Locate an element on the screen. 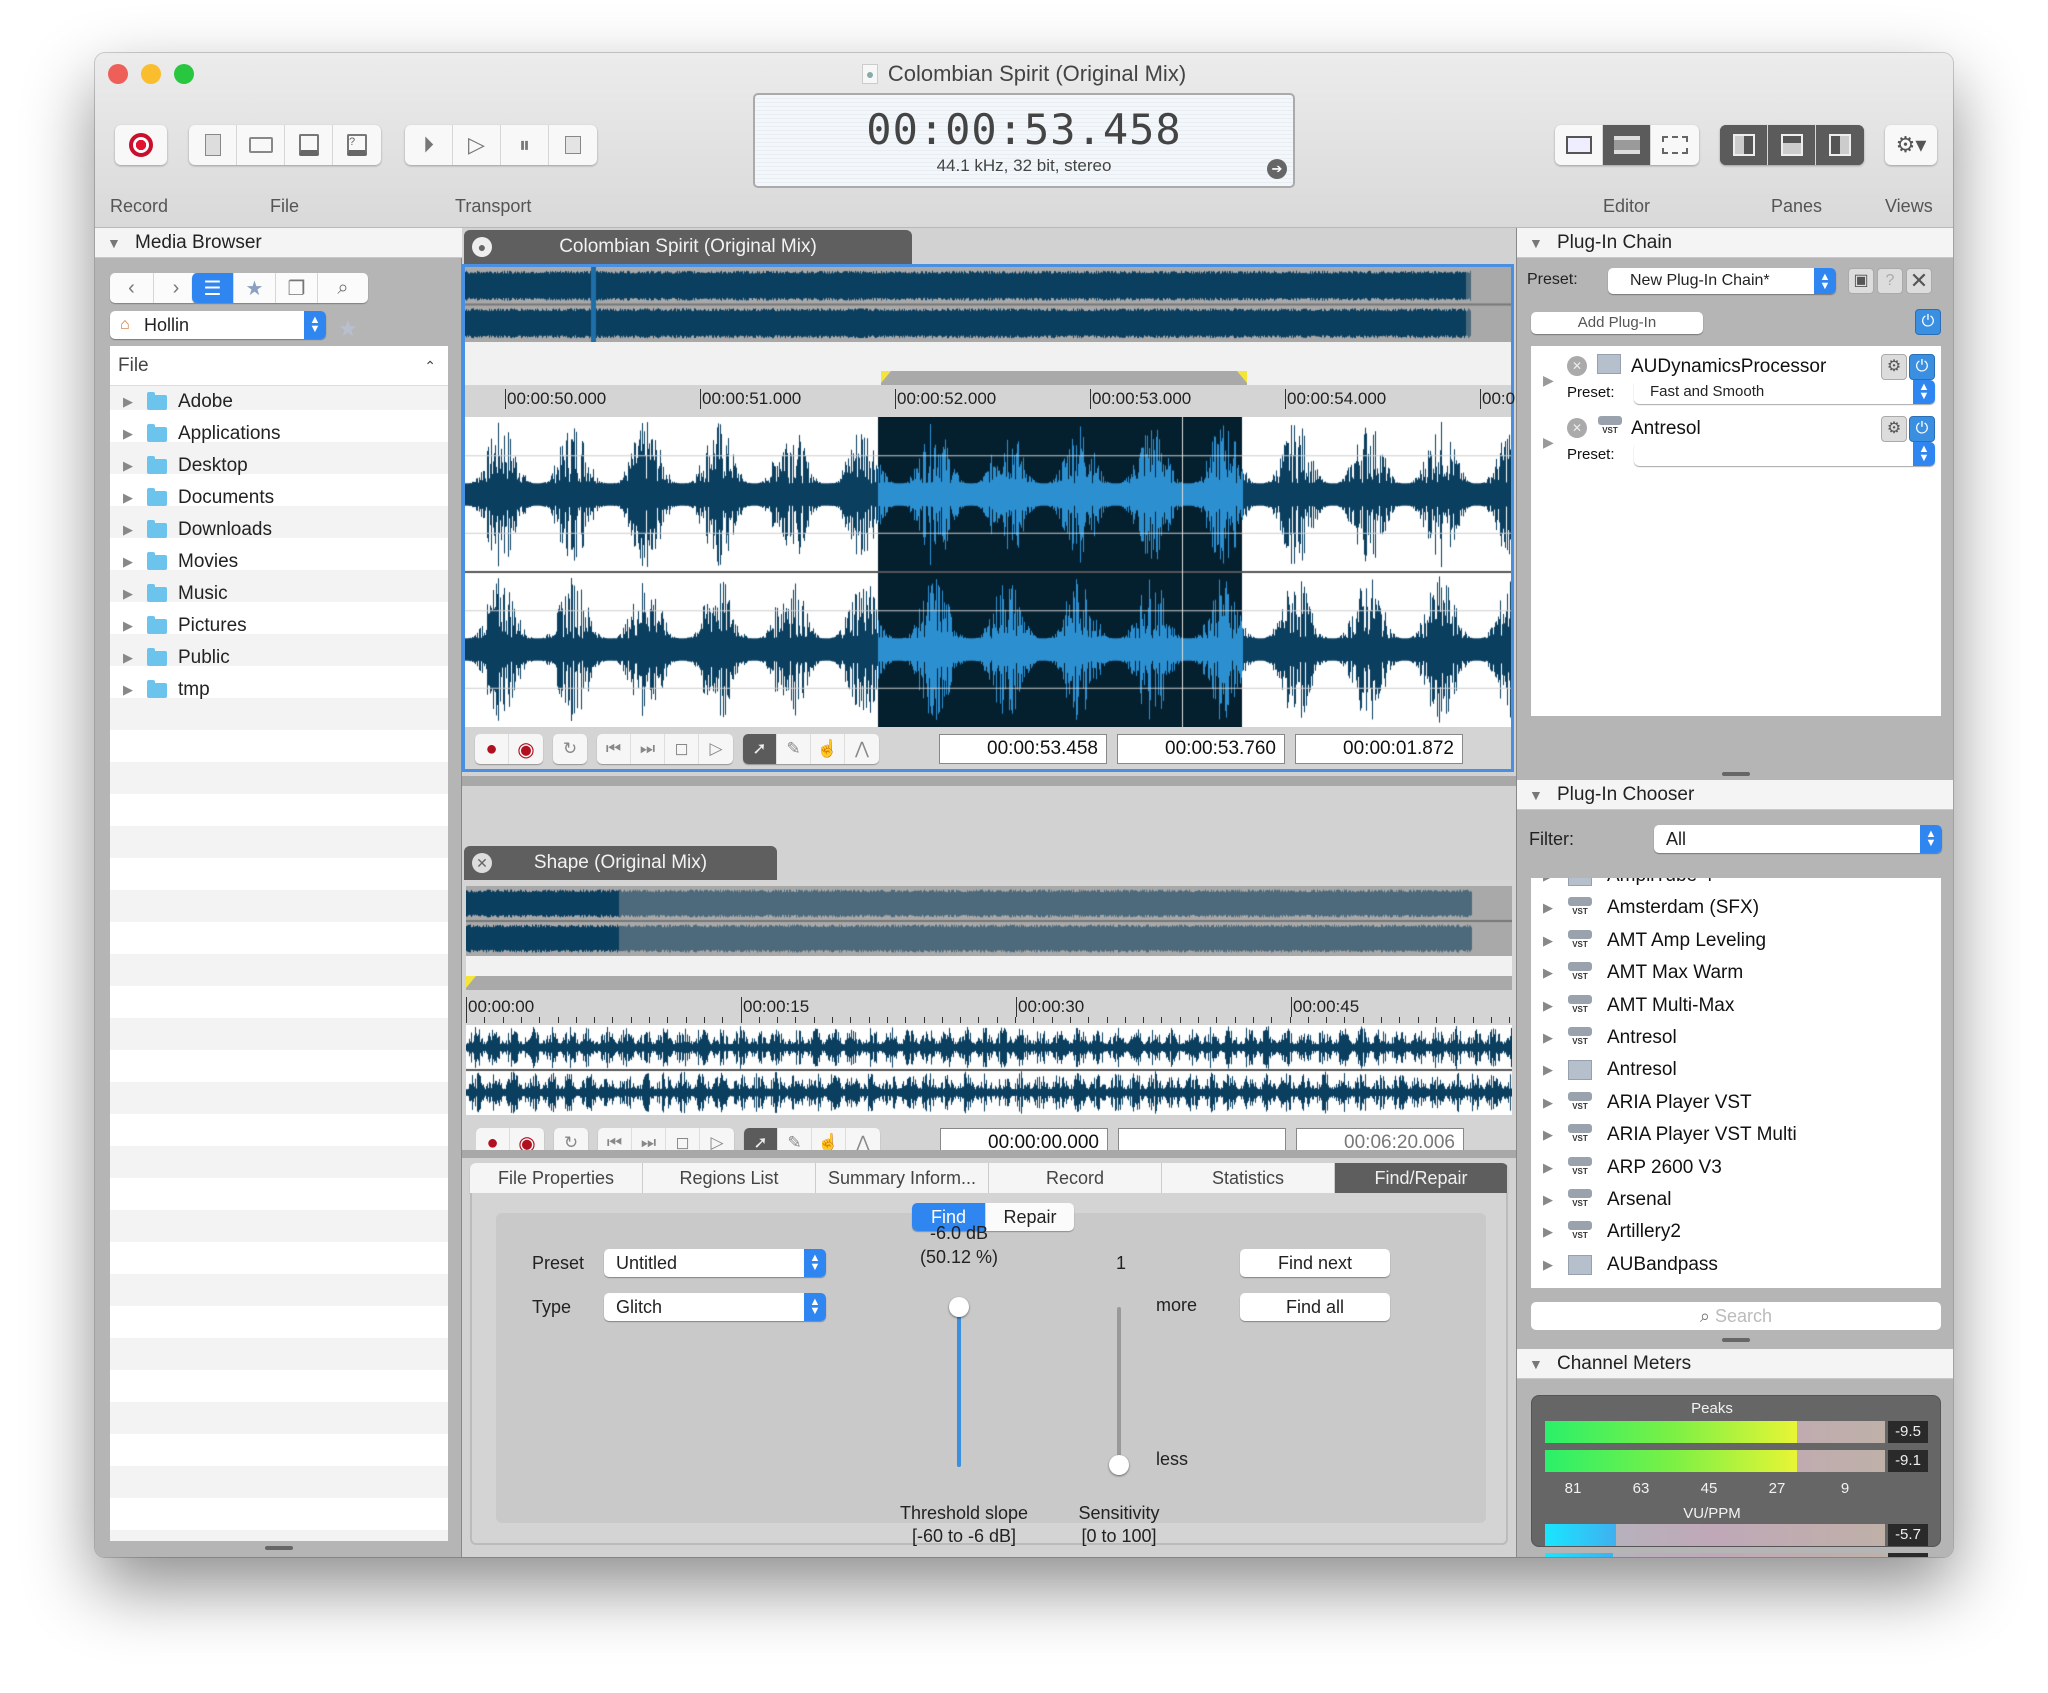 This screenshot has width=2048, height=1693. editor2-overview is located at coordinates (989, 921).